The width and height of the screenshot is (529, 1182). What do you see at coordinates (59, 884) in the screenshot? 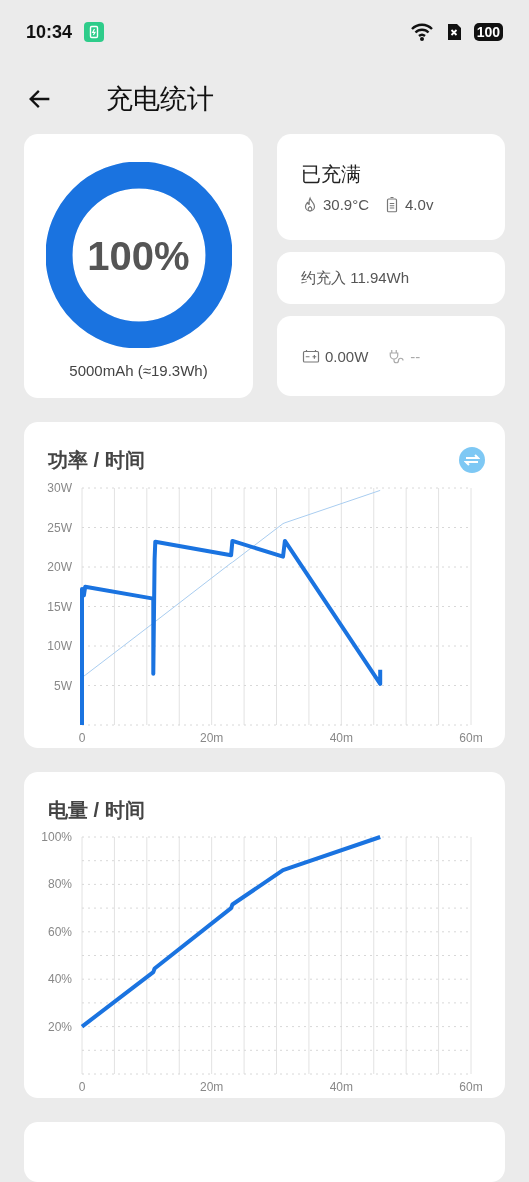
I see `axis-label: 80%` at bounding box center [59, 884].